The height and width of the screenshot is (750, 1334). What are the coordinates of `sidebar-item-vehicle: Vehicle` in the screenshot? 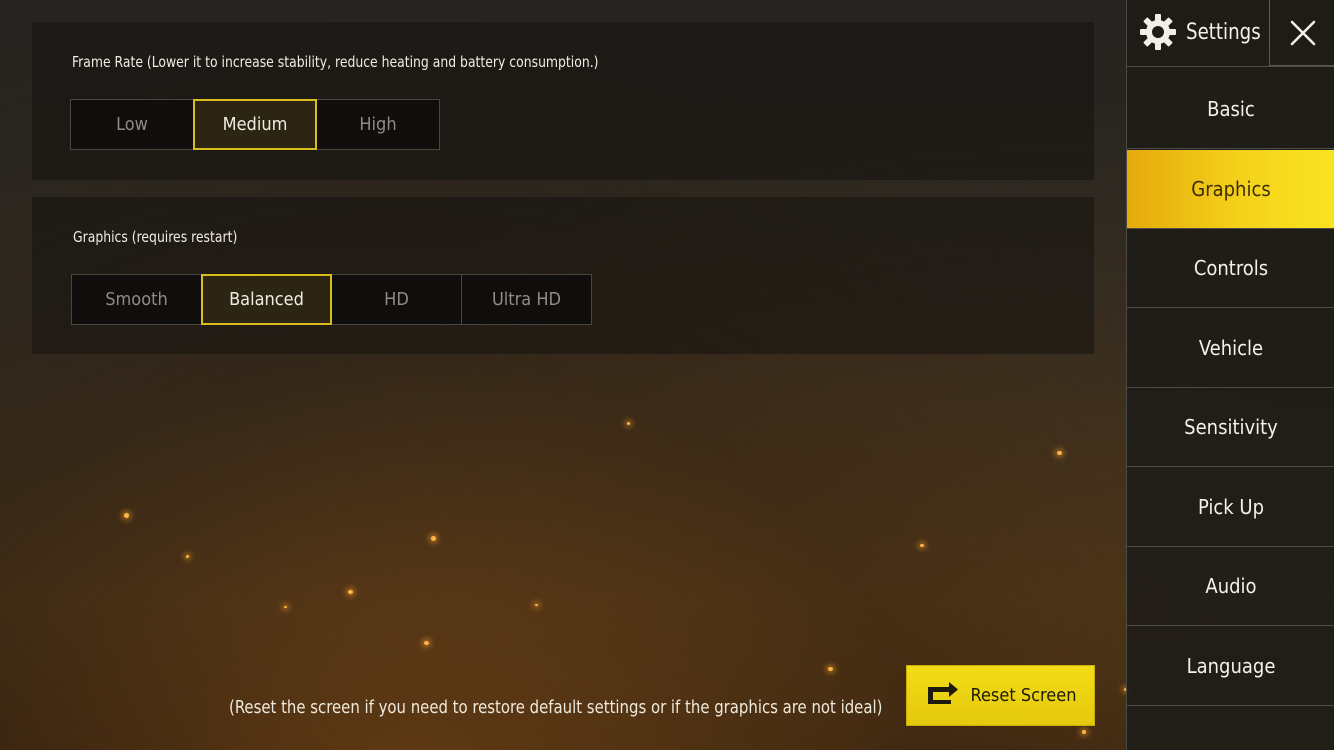 It's located at (1230, 348).